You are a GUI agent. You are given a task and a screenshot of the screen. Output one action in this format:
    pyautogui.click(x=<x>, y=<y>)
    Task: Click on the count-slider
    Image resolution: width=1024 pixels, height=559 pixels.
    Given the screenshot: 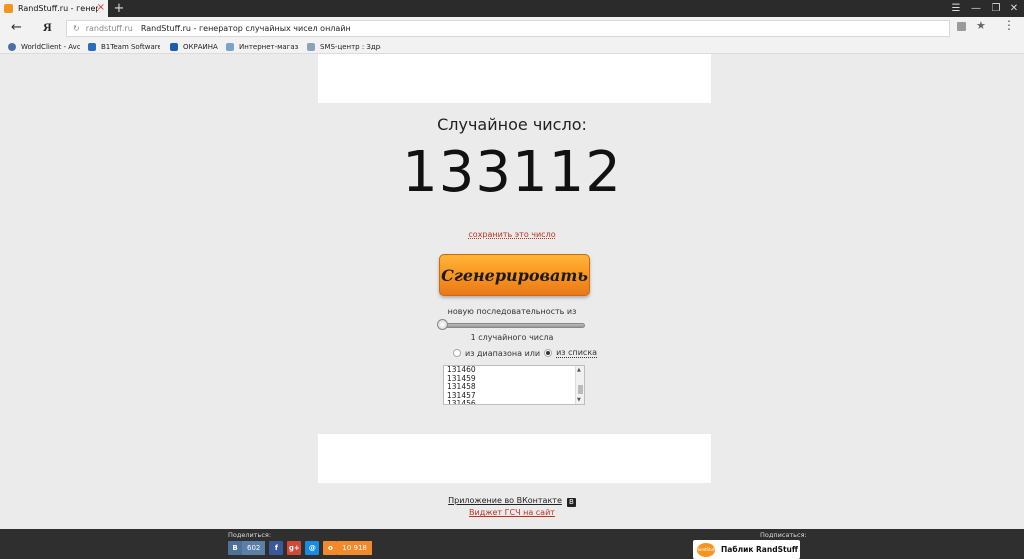 What is the action you would take?
    pyautogui.click(x=512, y=325)
    